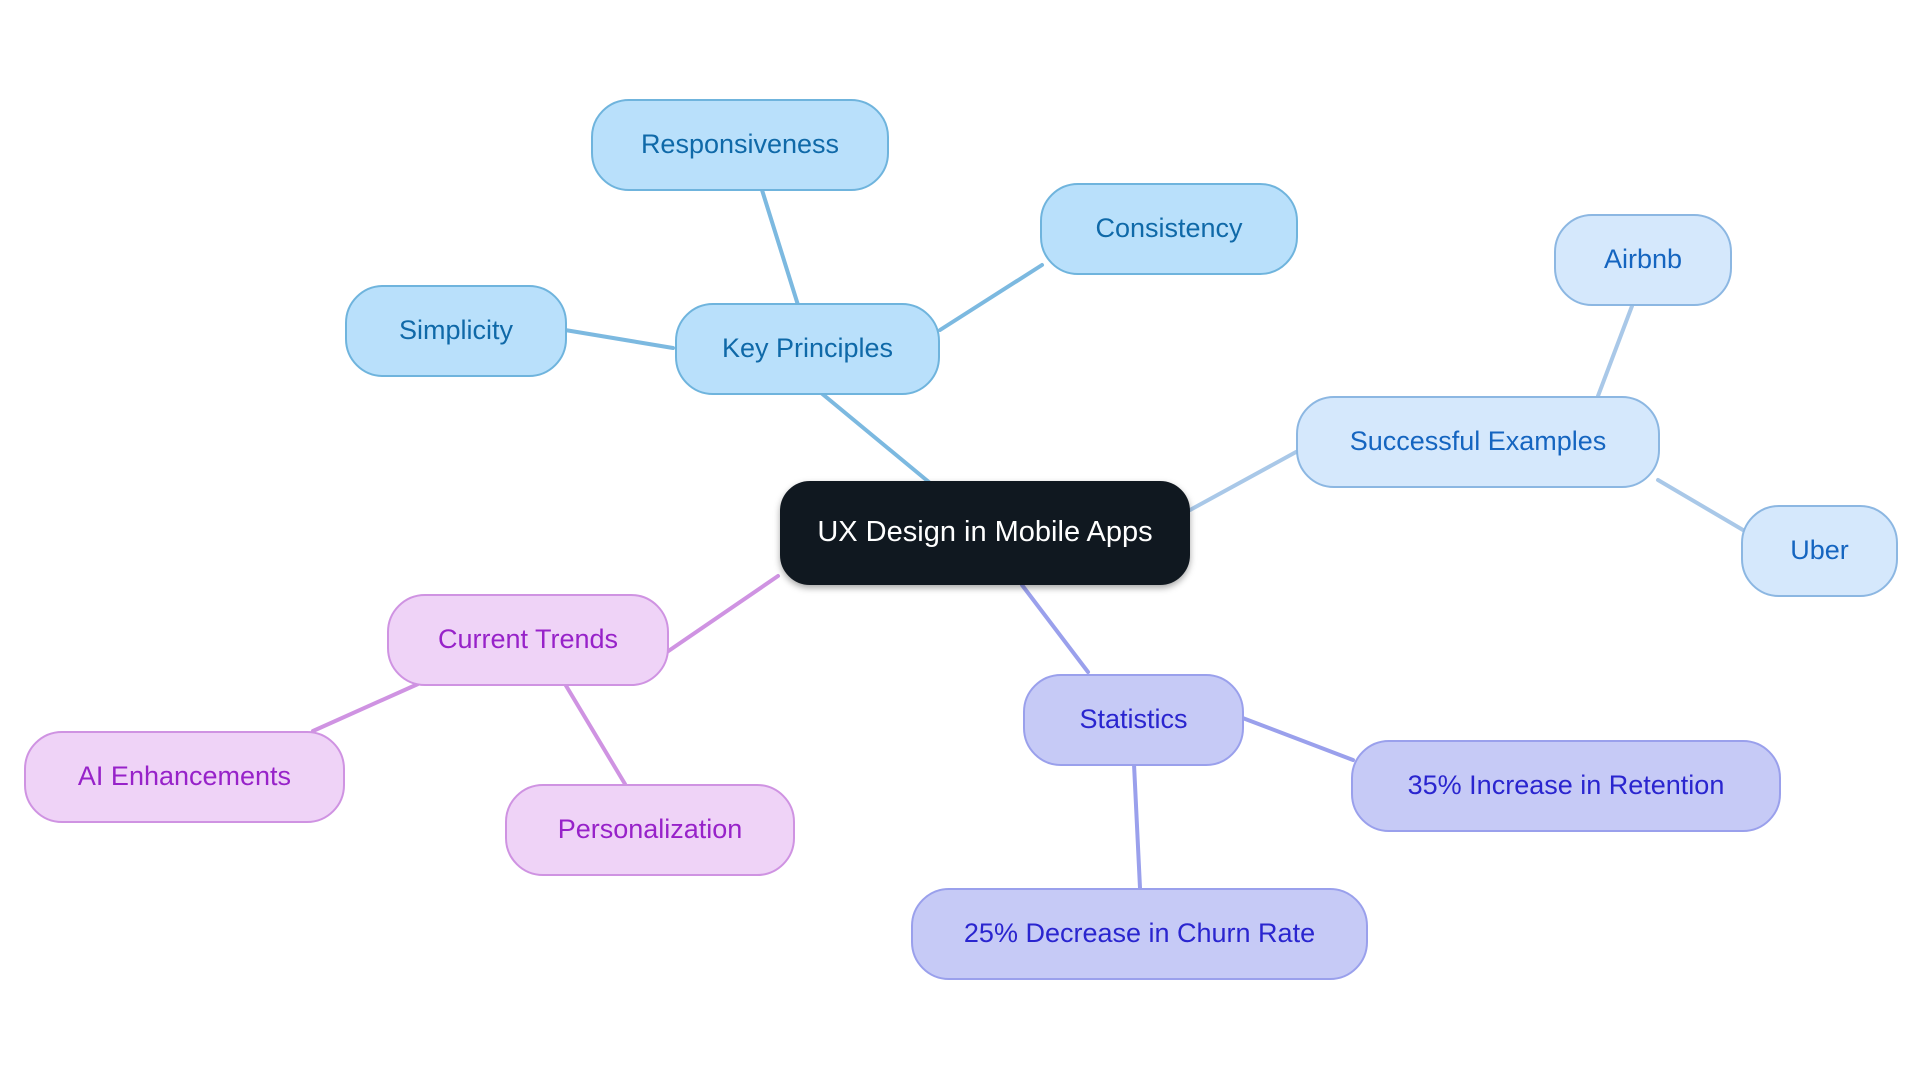 The image size is (1920, 1083). I want to click on node-label-personalization: Personalization, so click(650, 829).